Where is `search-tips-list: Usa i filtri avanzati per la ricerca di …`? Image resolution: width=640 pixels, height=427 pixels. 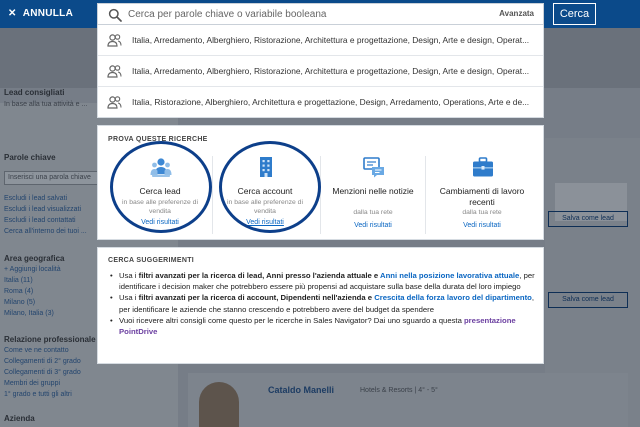
search-tips-list: Usa i filtri avanzati per la ricerca di … is located at coordinates (322, 303).